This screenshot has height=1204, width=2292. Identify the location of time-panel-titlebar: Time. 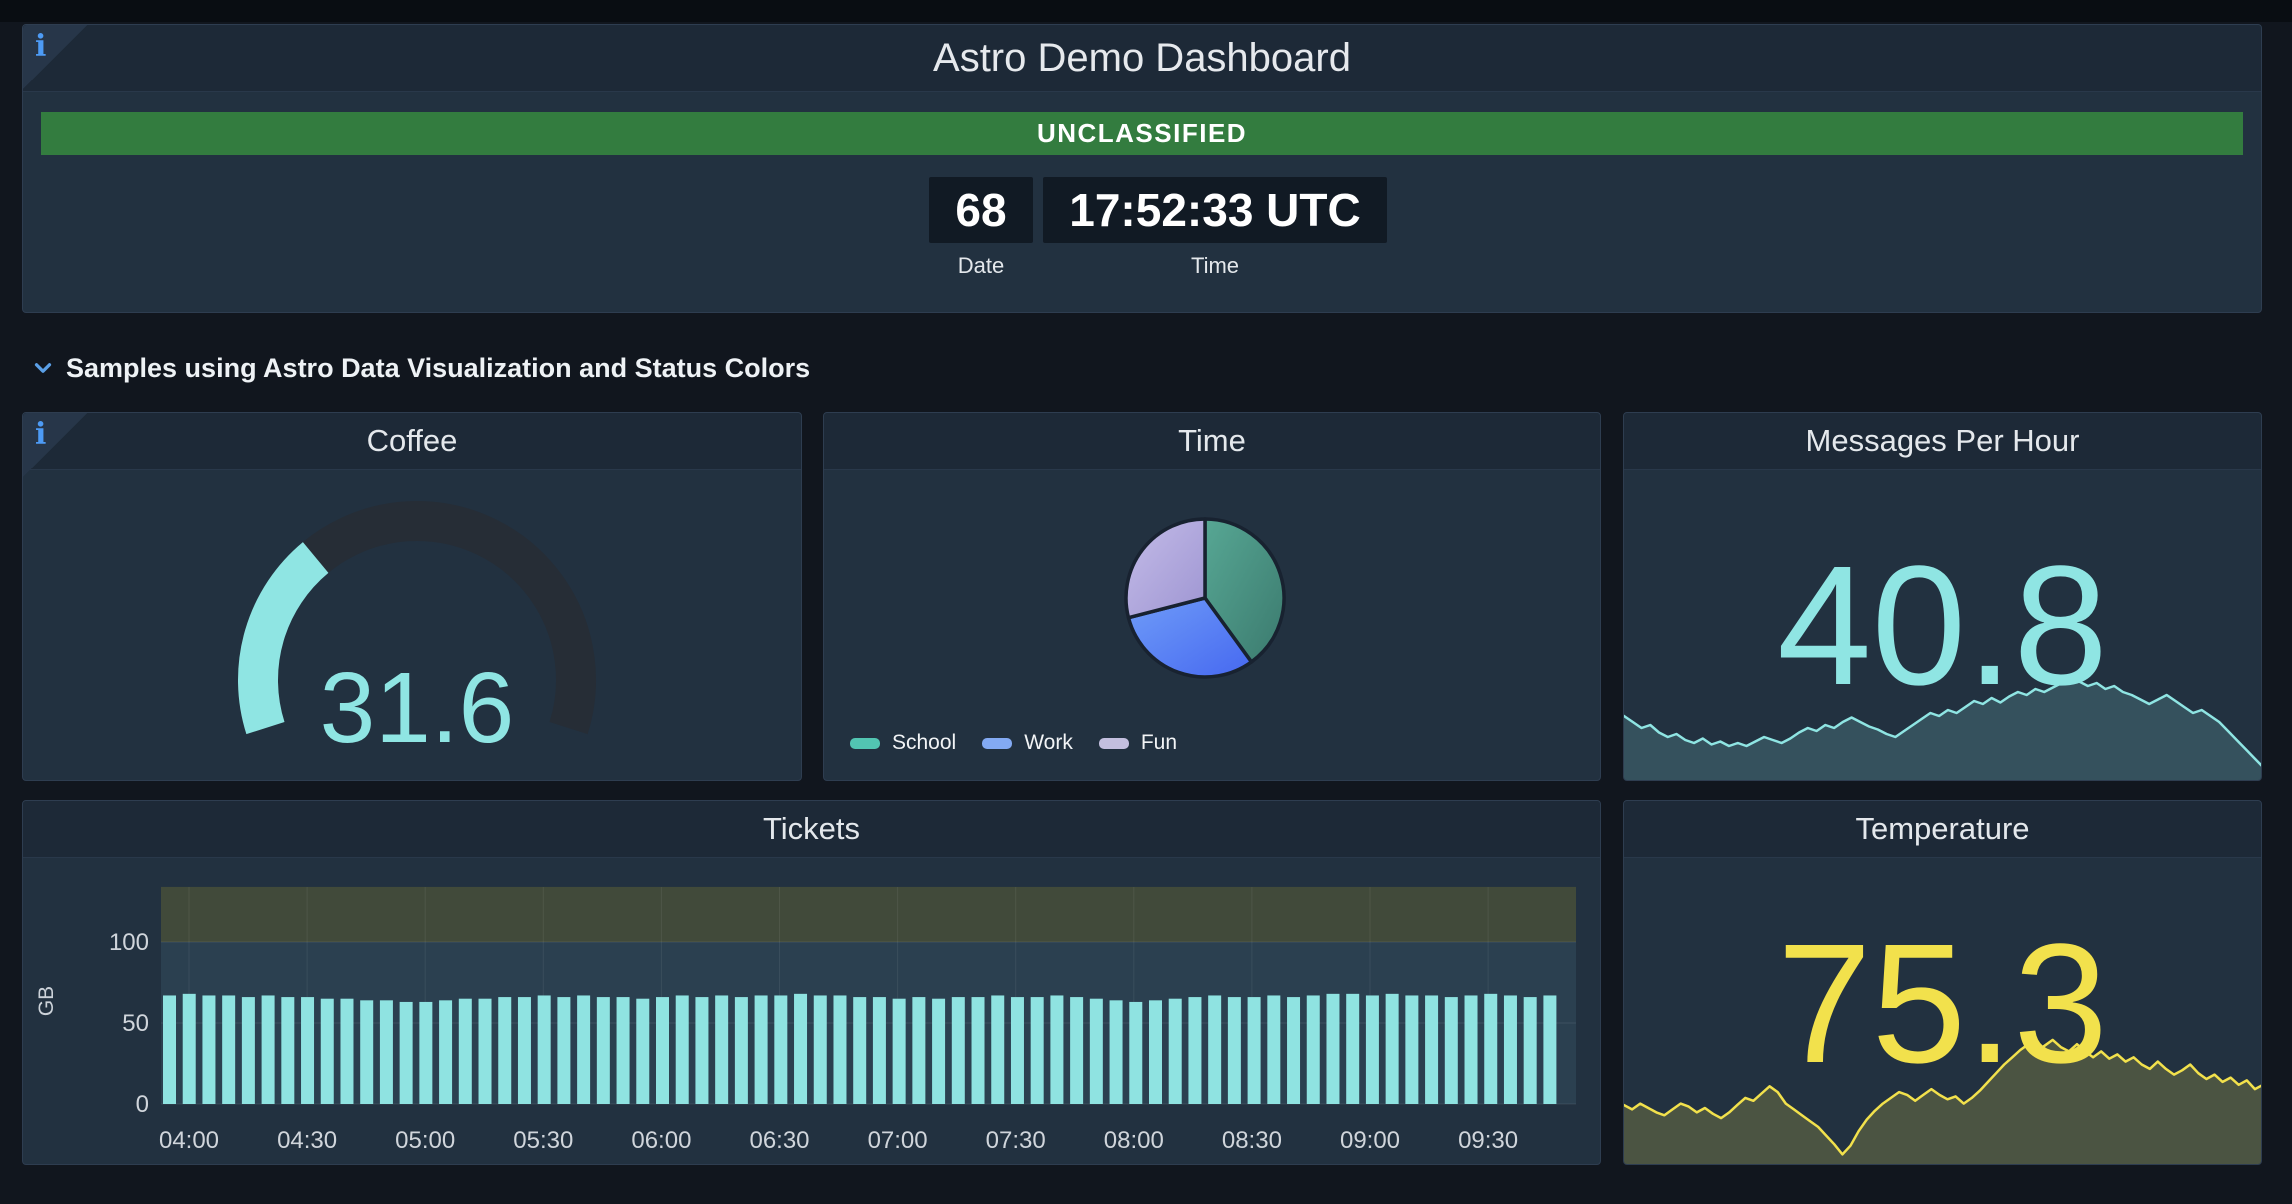
(1212, 441).